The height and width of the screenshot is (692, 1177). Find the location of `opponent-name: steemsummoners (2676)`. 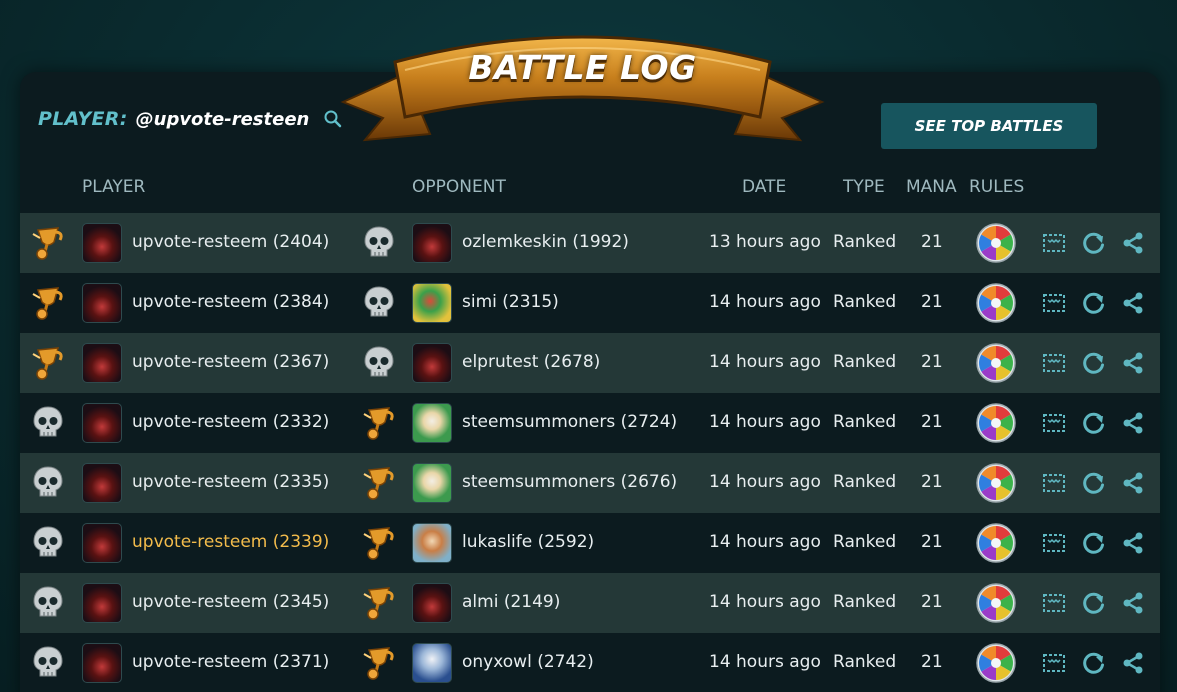

opponent-name: steemsummoners (2676) is located at coordinates (569, 482).